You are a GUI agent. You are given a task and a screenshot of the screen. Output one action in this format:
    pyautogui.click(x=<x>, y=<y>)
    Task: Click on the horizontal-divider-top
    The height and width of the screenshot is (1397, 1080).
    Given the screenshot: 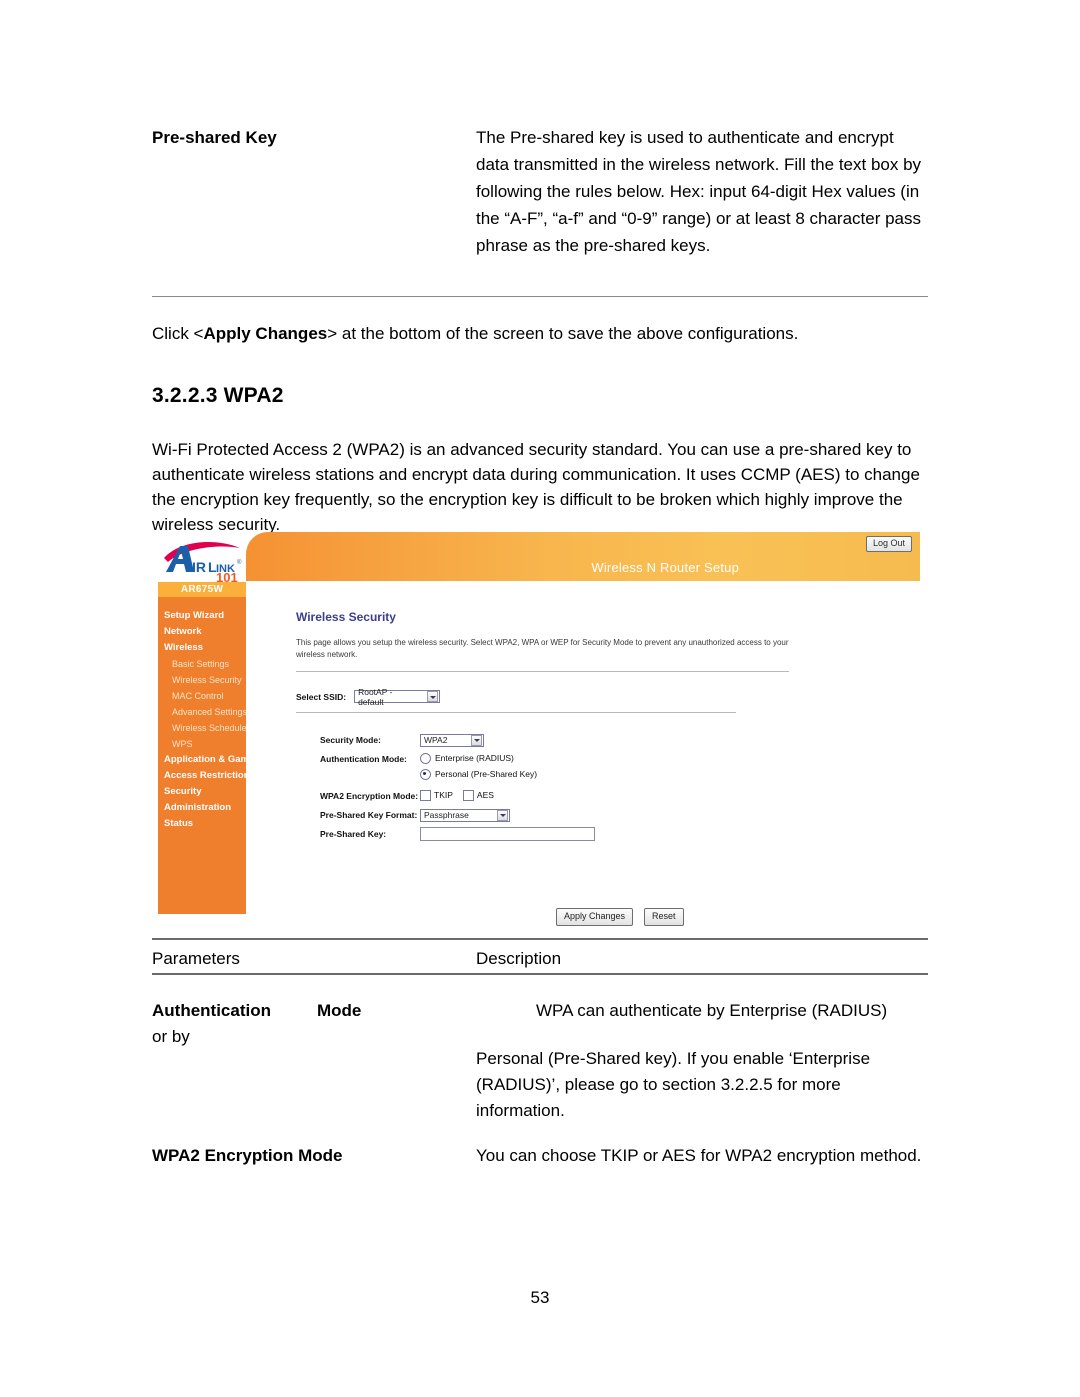 What is the action you would take?
    pyautogui.click(x=540, y=296)
    